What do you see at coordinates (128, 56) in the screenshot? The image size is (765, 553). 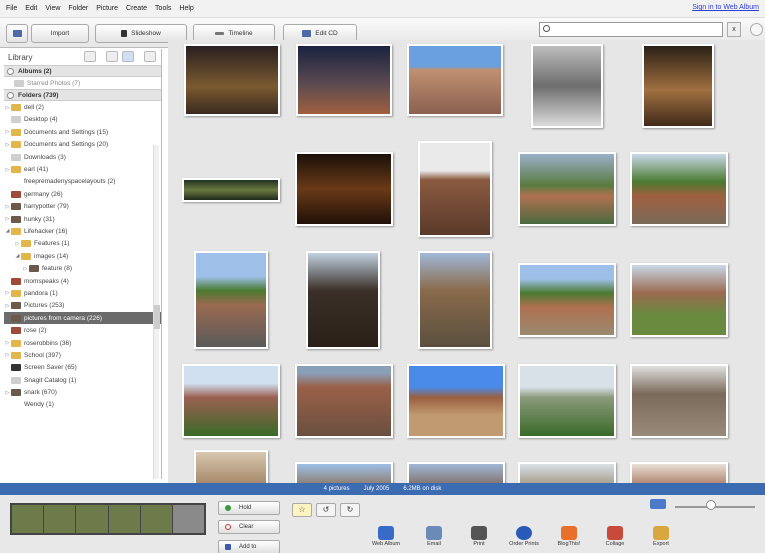 I see `tree-view-icon` at bounding box center [128, 56].